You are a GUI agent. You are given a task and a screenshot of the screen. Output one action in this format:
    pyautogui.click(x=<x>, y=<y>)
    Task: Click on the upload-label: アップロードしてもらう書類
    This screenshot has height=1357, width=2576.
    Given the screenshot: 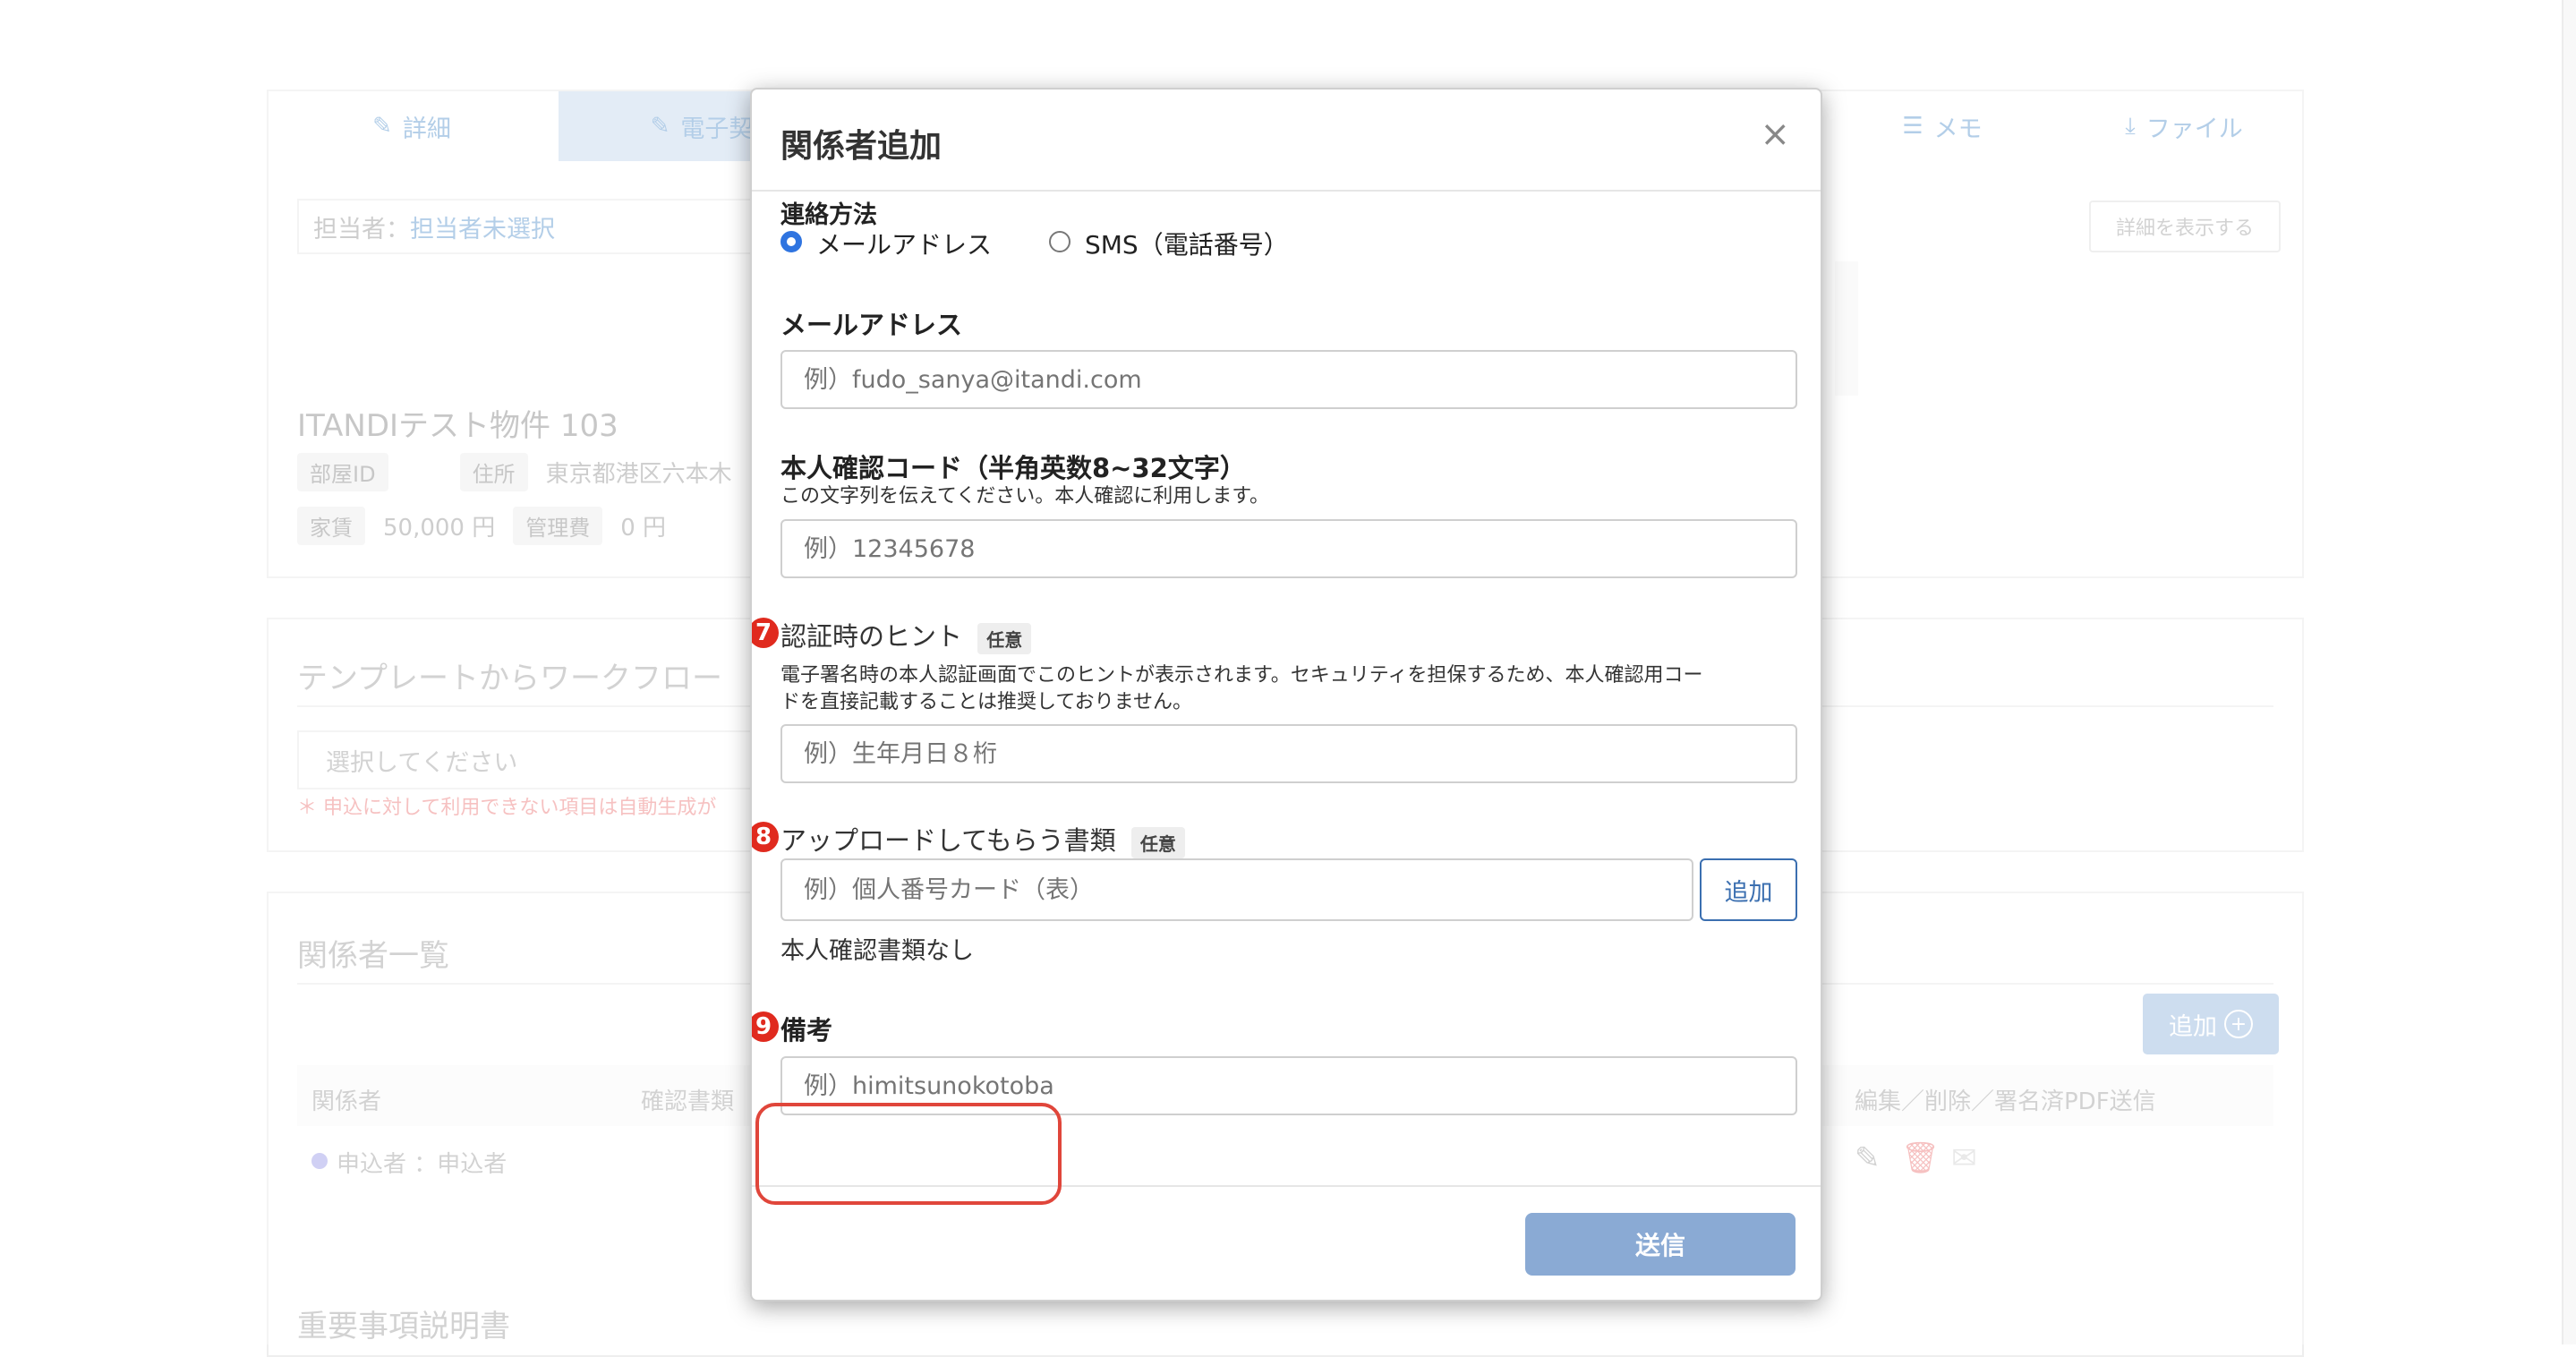 What is the action you would take?
    pyautogui.click(x=948, y=840)
    